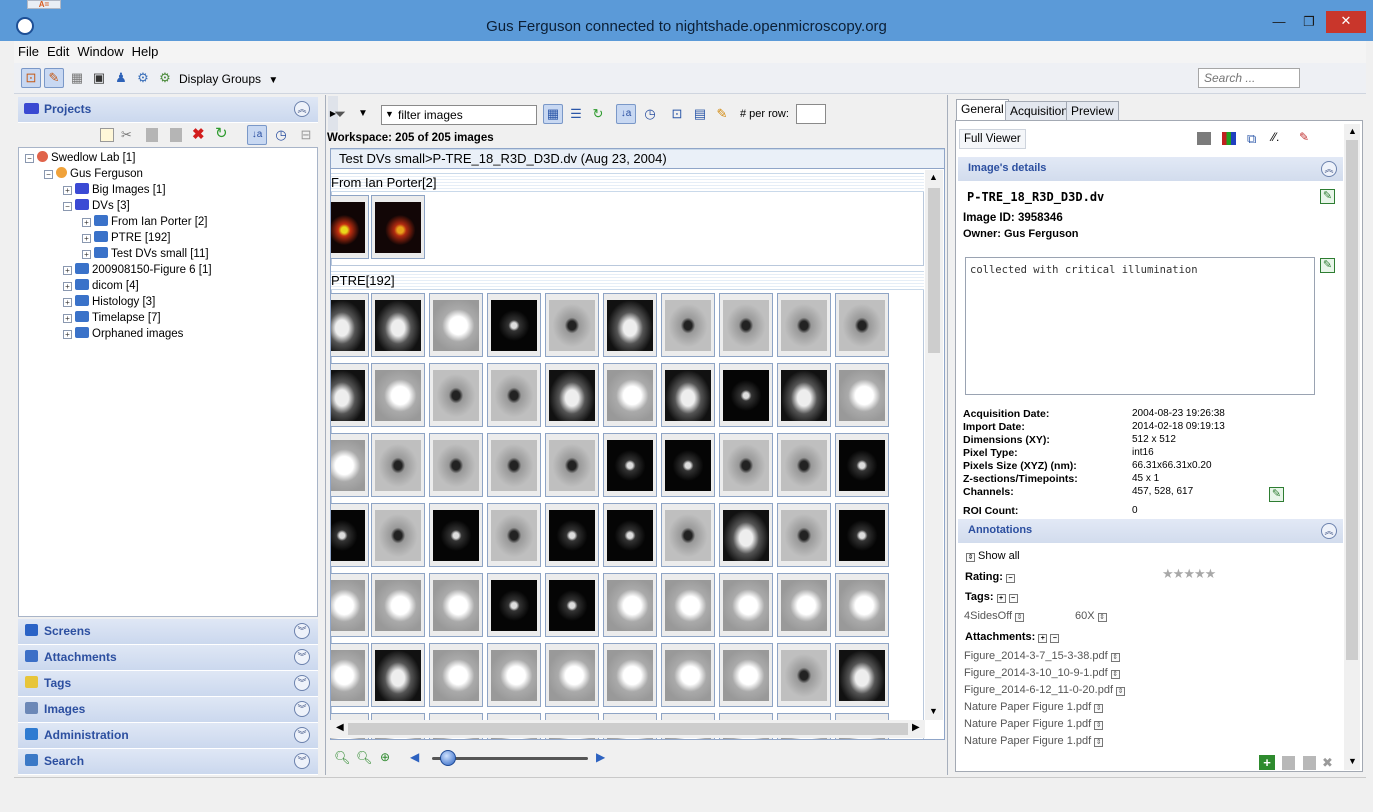 This screenshot has width=1373, height=812. Describe the element at coordinates (302, 109) in the screenshot. I see `collapse-icon: ︽` at that location.